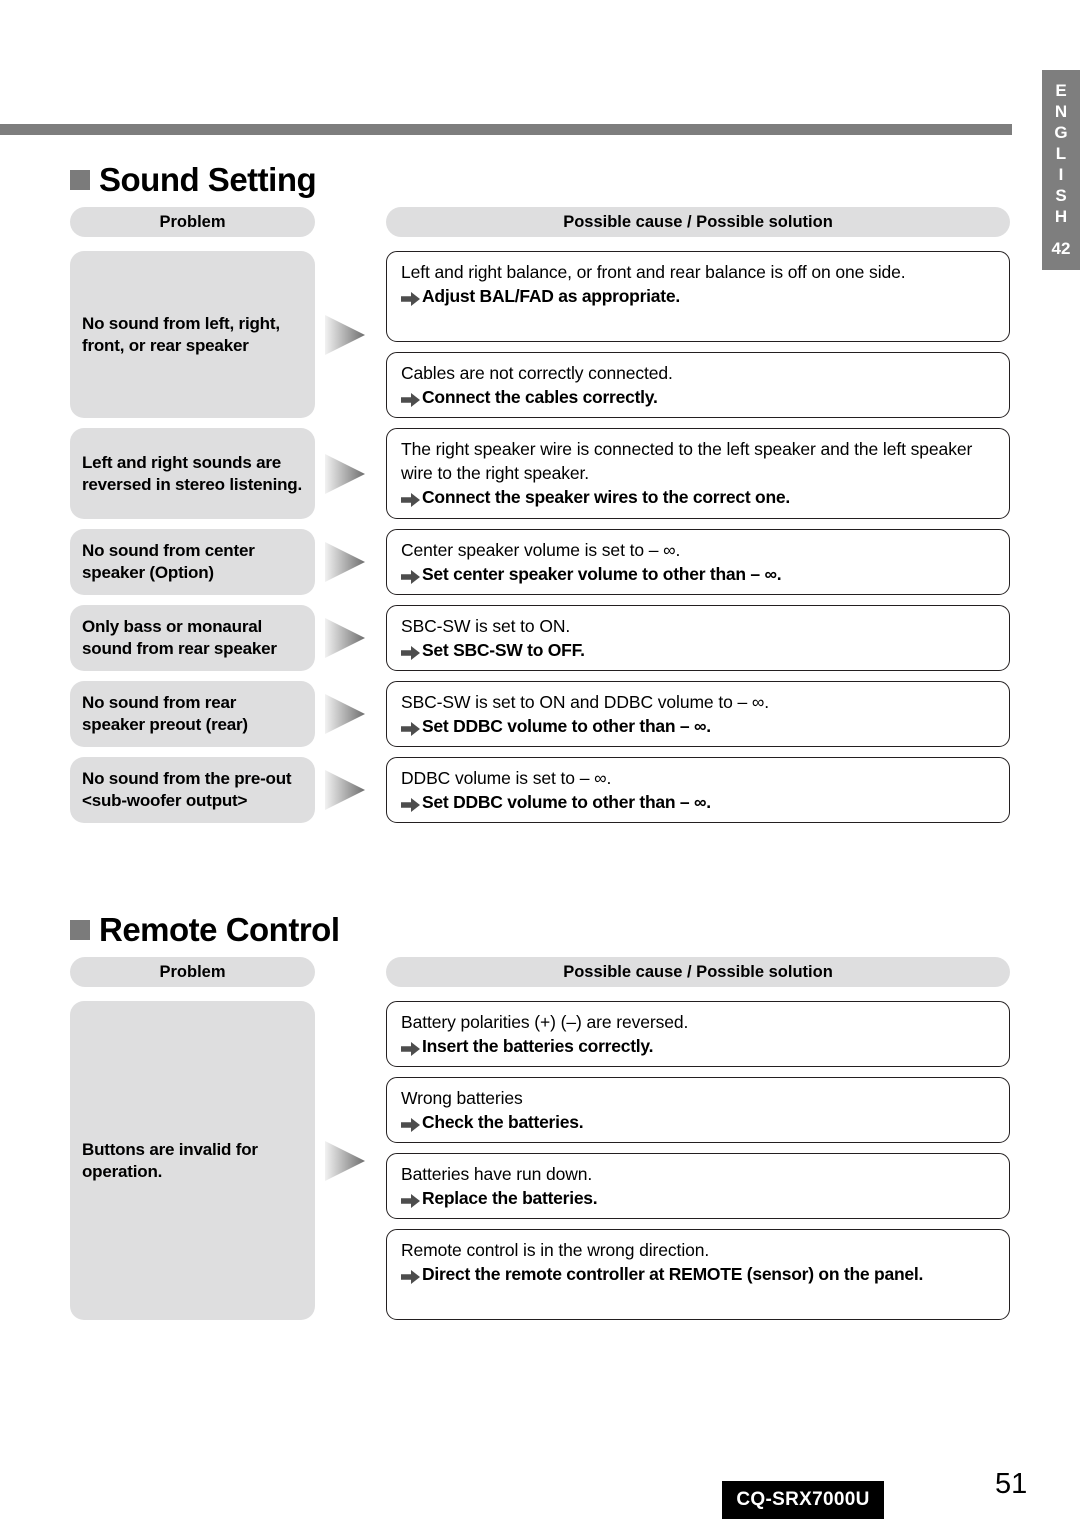 Image resolution: width=1080 pixels, height=1526 pixels. I want to click on solution-cause-text: Center speaker volume is set to – ∞., so click(541, 550).